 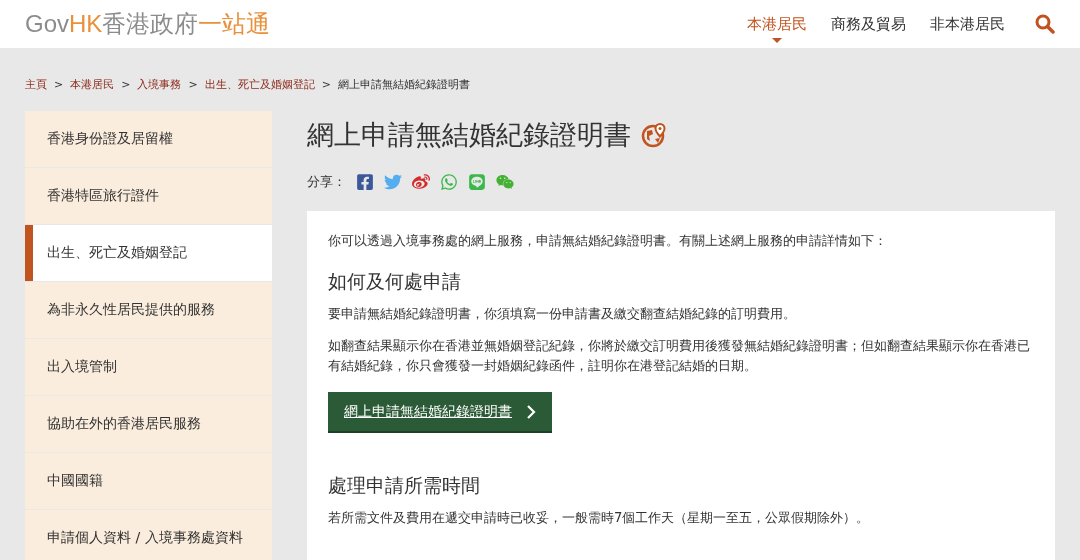 What do you see at coordinates (36, 84) in the screenshot?
I see `breadcrumb-link: 主頁` at bounding box center [36, 84].